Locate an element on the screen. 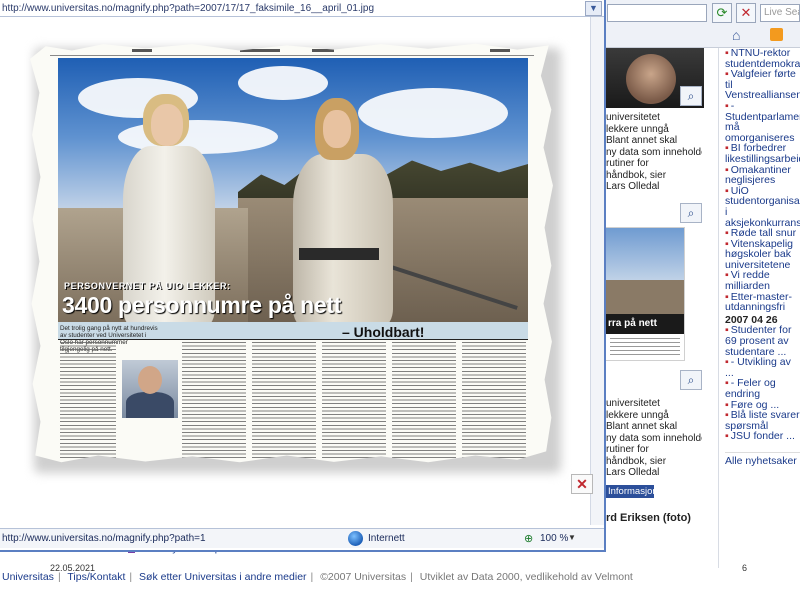  subheadline-rule is located at coordinates (293, 339).